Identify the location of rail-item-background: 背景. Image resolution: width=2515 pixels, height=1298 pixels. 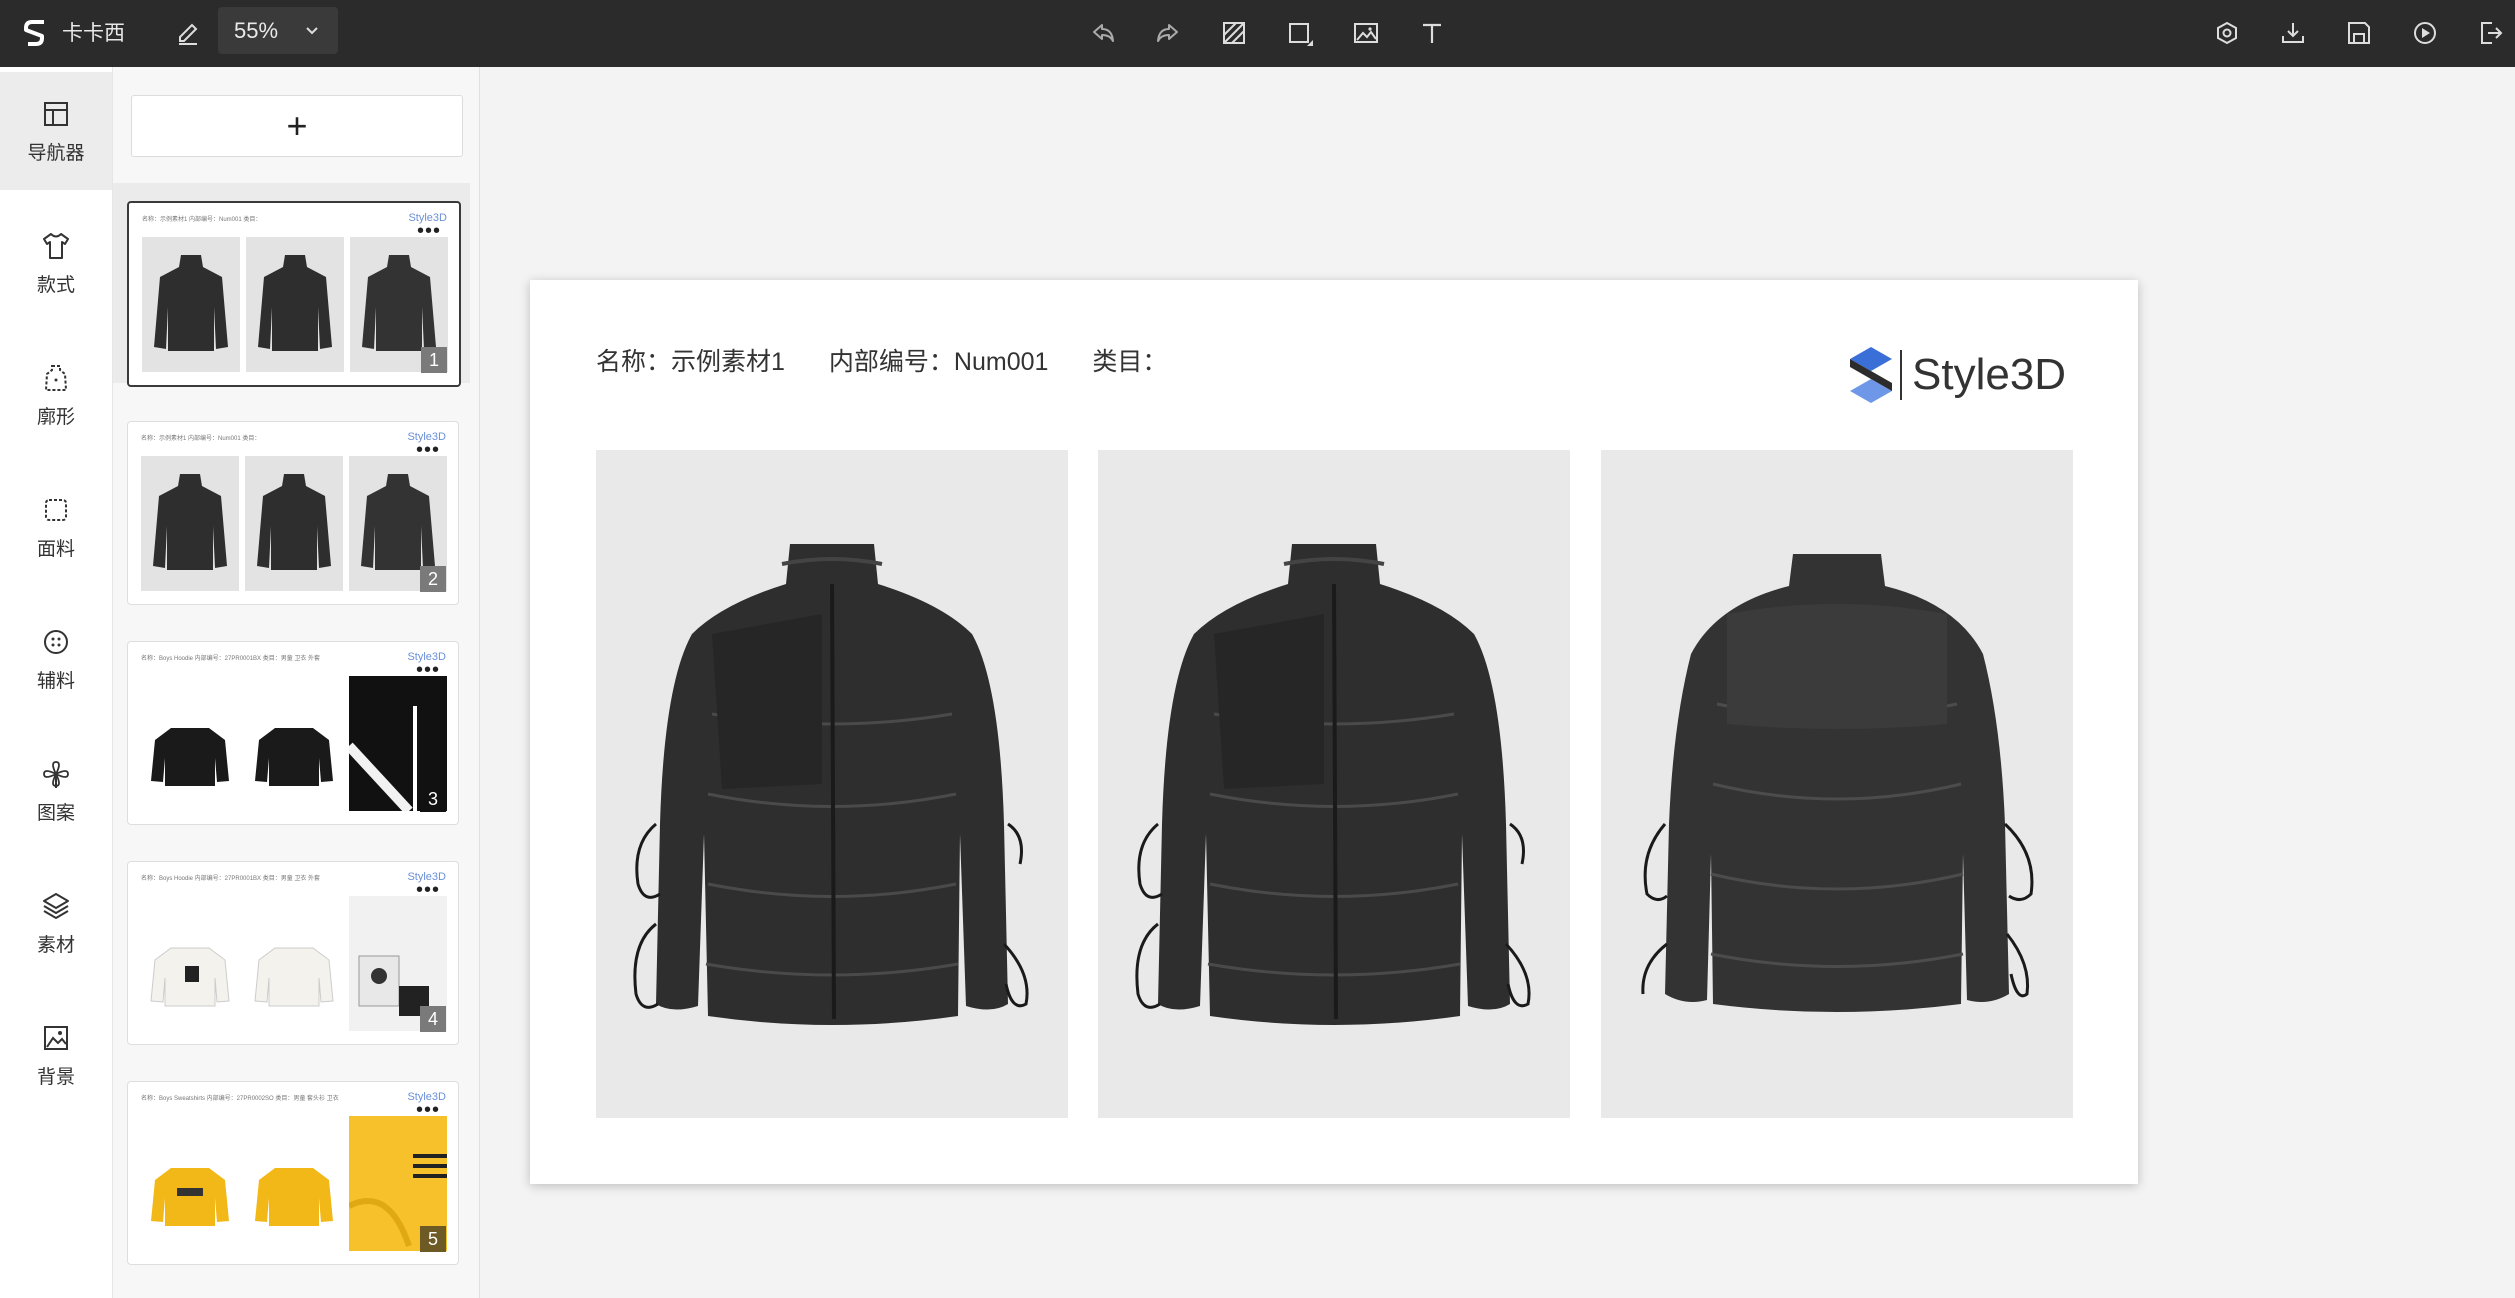
(56, 1055).